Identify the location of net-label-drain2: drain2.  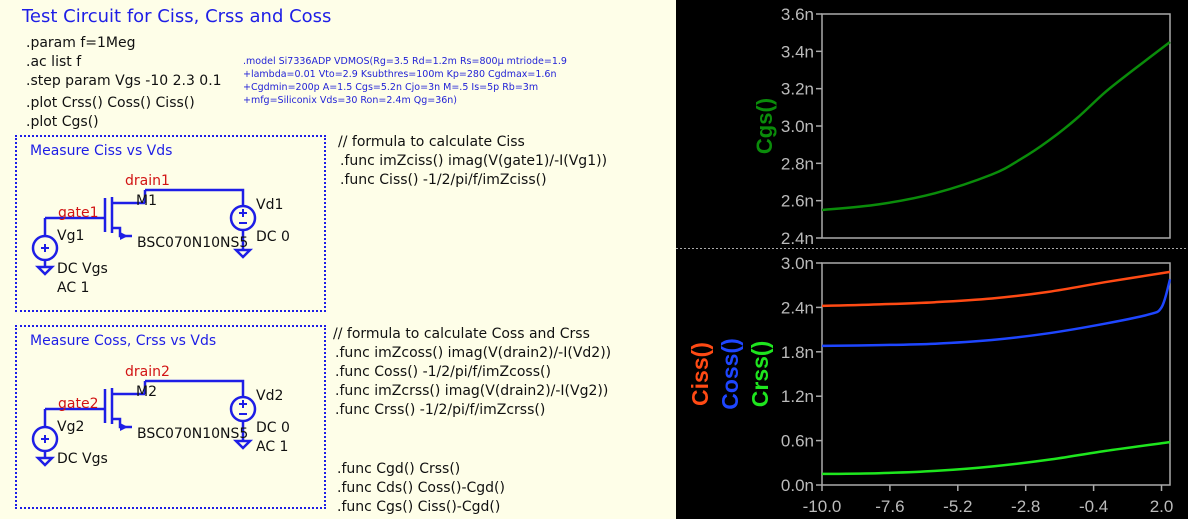
(147, 372).